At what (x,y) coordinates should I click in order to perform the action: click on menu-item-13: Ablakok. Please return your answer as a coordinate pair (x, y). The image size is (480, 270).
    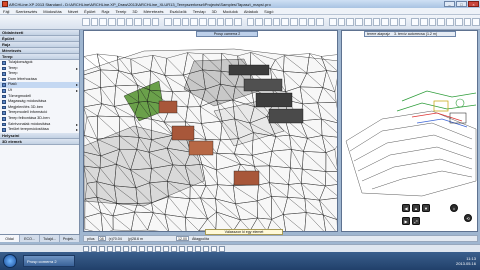
    Looking at the image, I should click on (251, 11).